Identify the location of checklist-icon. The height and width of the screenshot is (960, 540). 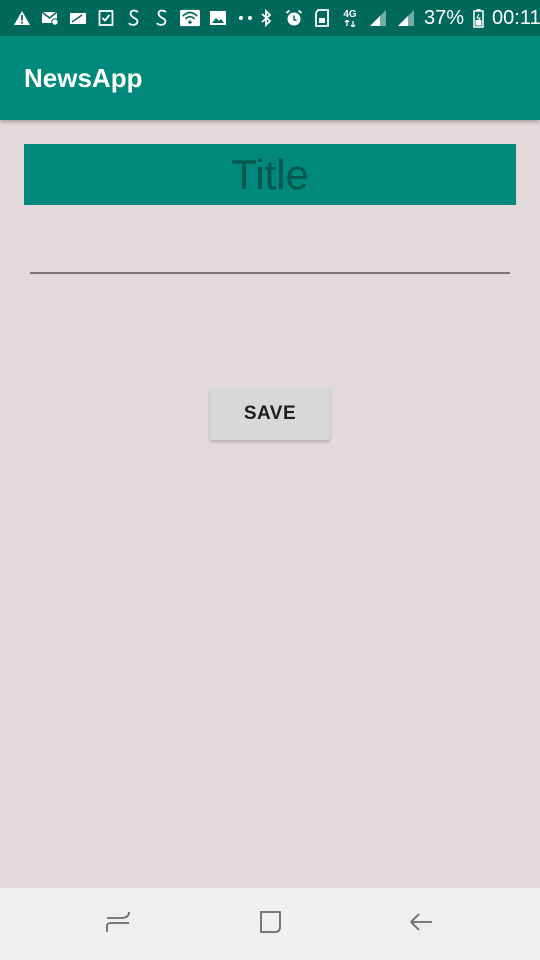
(106, 18).